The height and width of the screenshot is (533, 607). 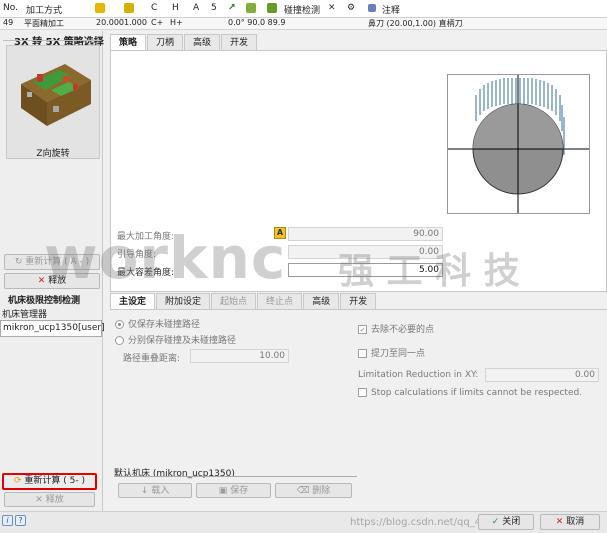 I want to click on chk-lift-same-point: 提刀至同一点, so click(x=391, y=352).